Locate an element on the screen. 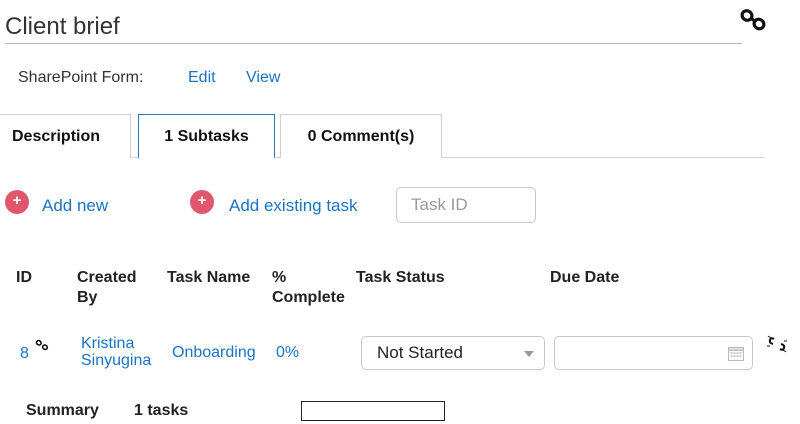 This screenshot has width=800, height=424. task-status-select: Not Started is located at coordinates (453, 353).